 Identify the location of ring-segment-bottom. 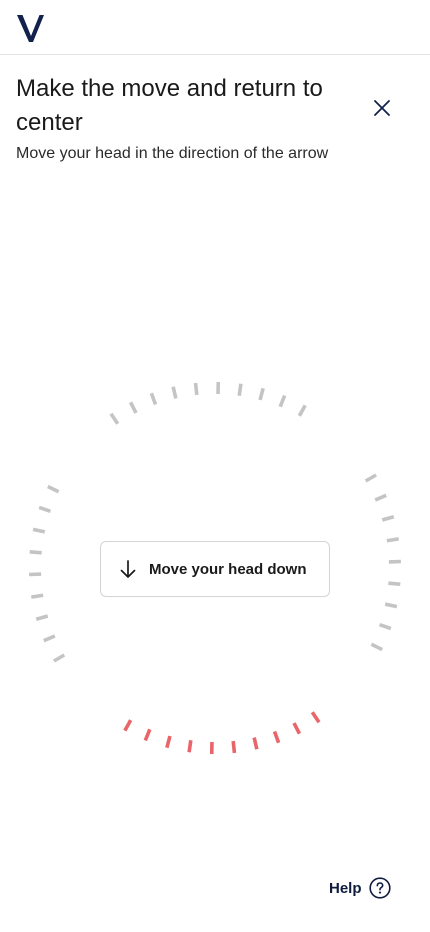
(222, 733).